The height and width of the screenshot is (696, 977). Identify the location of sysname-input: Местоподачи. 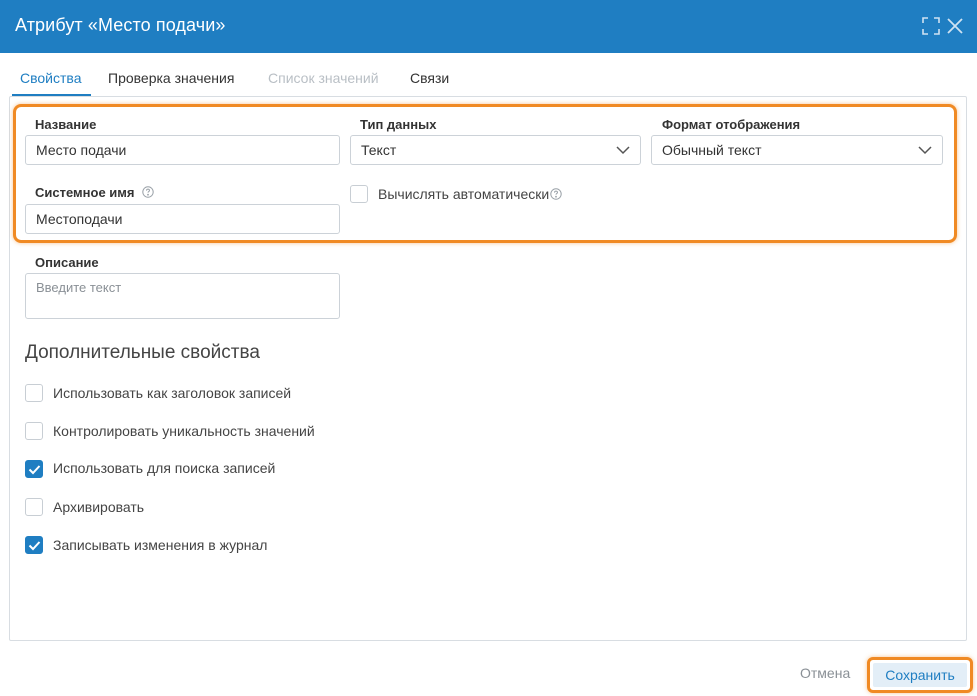
(182, 219).